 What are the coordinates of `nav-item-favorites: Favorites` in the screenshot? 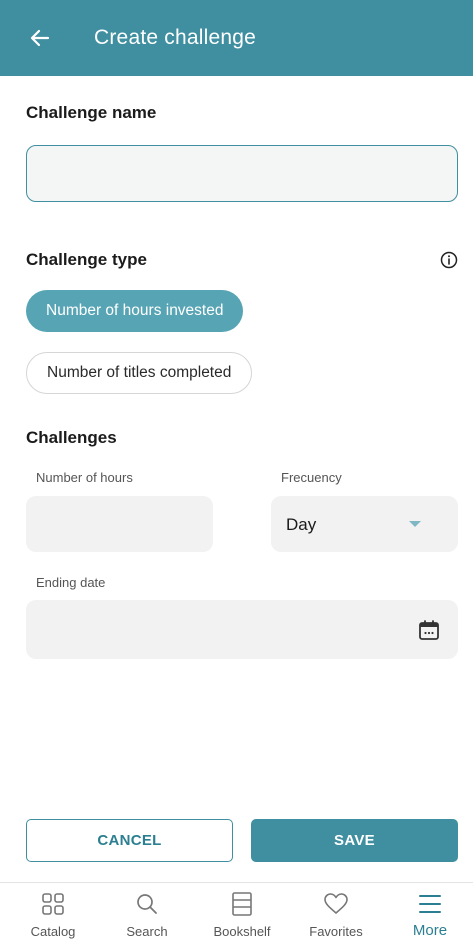 It's located at (336, 913).